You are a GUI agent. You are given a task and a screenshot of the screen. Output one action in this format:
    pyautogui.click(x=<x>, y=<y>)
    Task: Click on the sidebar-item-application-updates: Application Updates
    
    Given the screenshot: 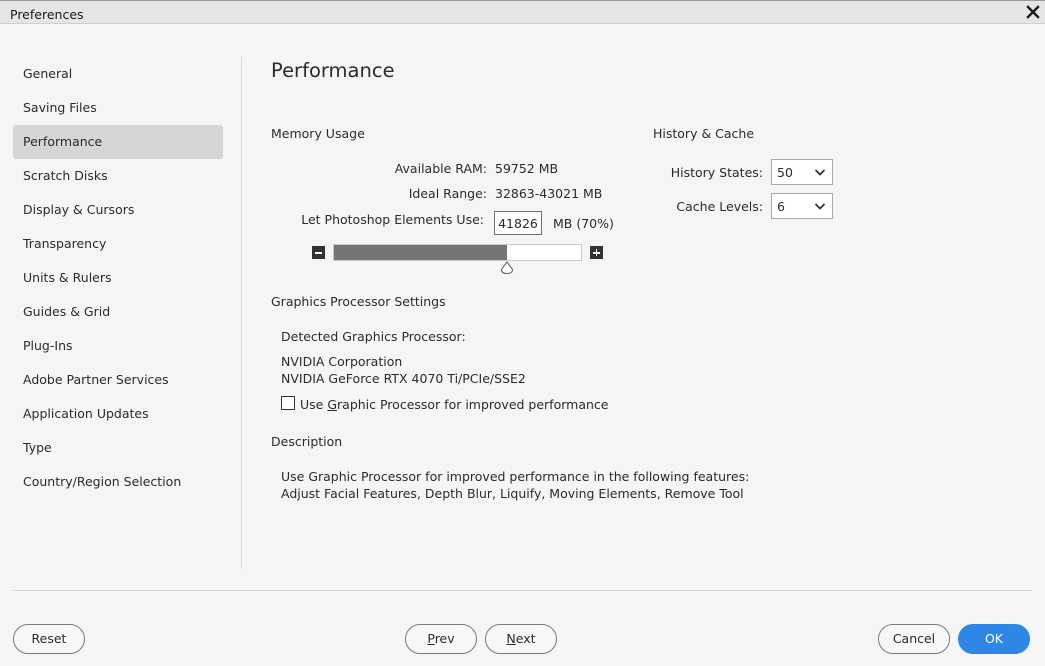 What is the action you would take?
    pyautogui.click(x=118, y=414)
    